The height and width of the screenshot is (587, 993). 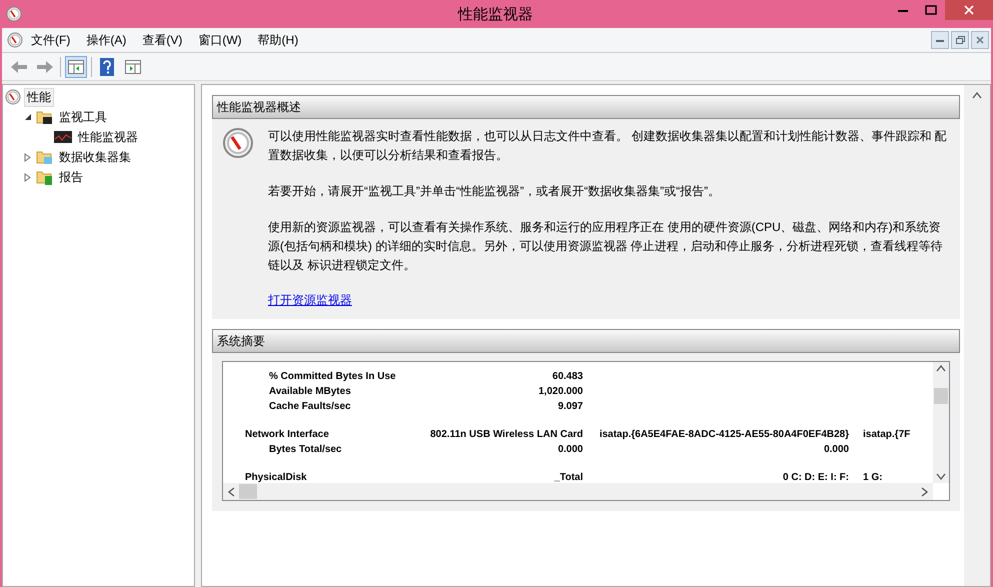 What do you see at coordinates (287, 435) in the screenshot?
I see `counter-group-name: Network Interface` at bounding box center [287, 435].